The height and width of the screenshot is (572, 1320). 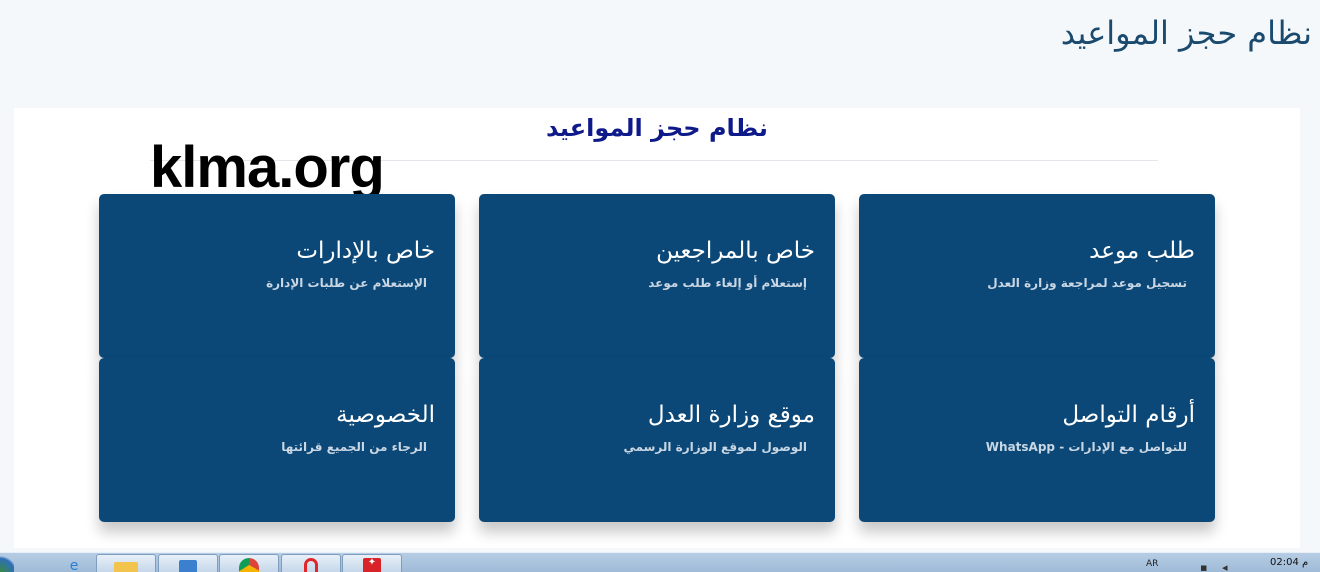 I want to click on card-title: أرقام التواصل, so click(x=1128, y=415).